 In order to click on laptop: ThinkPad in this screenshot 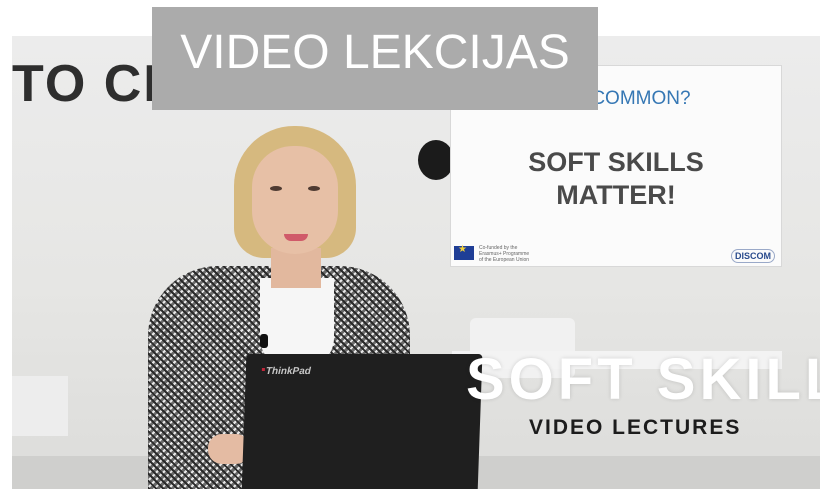, I will do `click(362, 421)`.